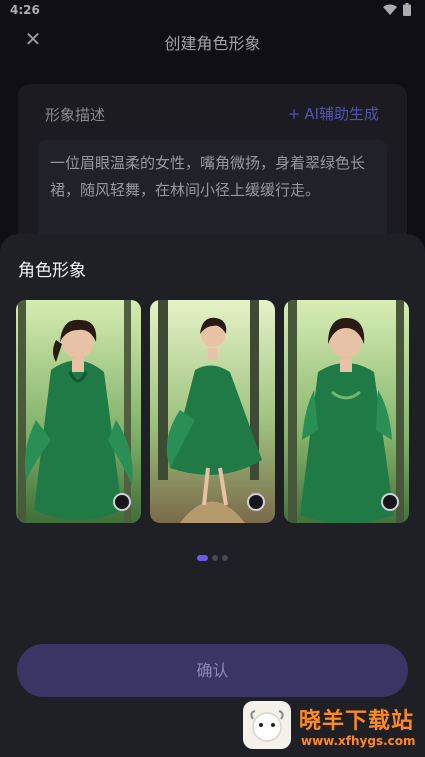 The width and height of the screenshot is (425, 757). What do you see at coordinates (294, 113) in the screenshot?
I see `plus-icon: +` at bounding box center [294, 113].